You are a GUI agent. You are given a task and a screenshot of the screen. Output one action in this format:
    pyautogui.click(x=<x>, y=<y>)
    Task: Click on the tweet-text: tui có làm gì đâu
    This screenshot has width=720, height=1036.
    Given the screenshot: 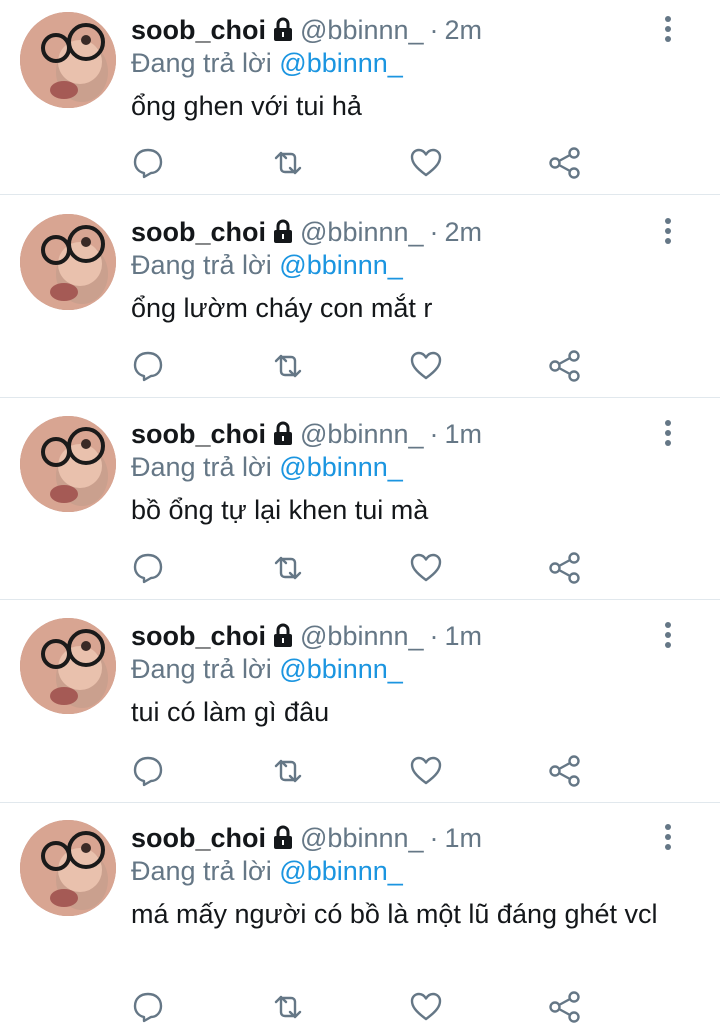 What is the action you would take?
    pyautogui.click(x=230, y=712)
    